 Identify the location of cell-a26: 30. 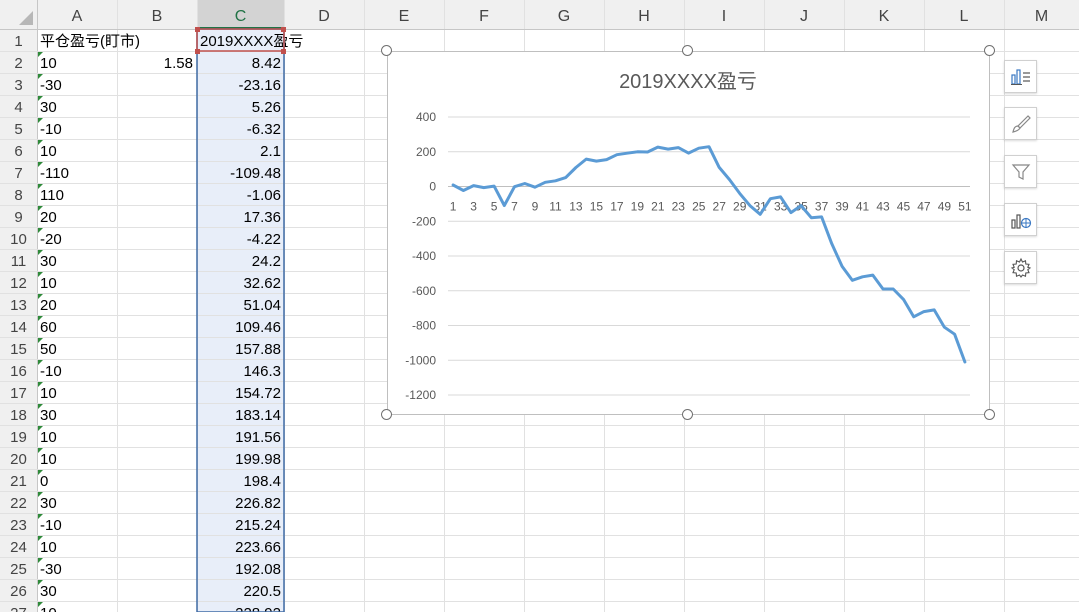
(48, 591).